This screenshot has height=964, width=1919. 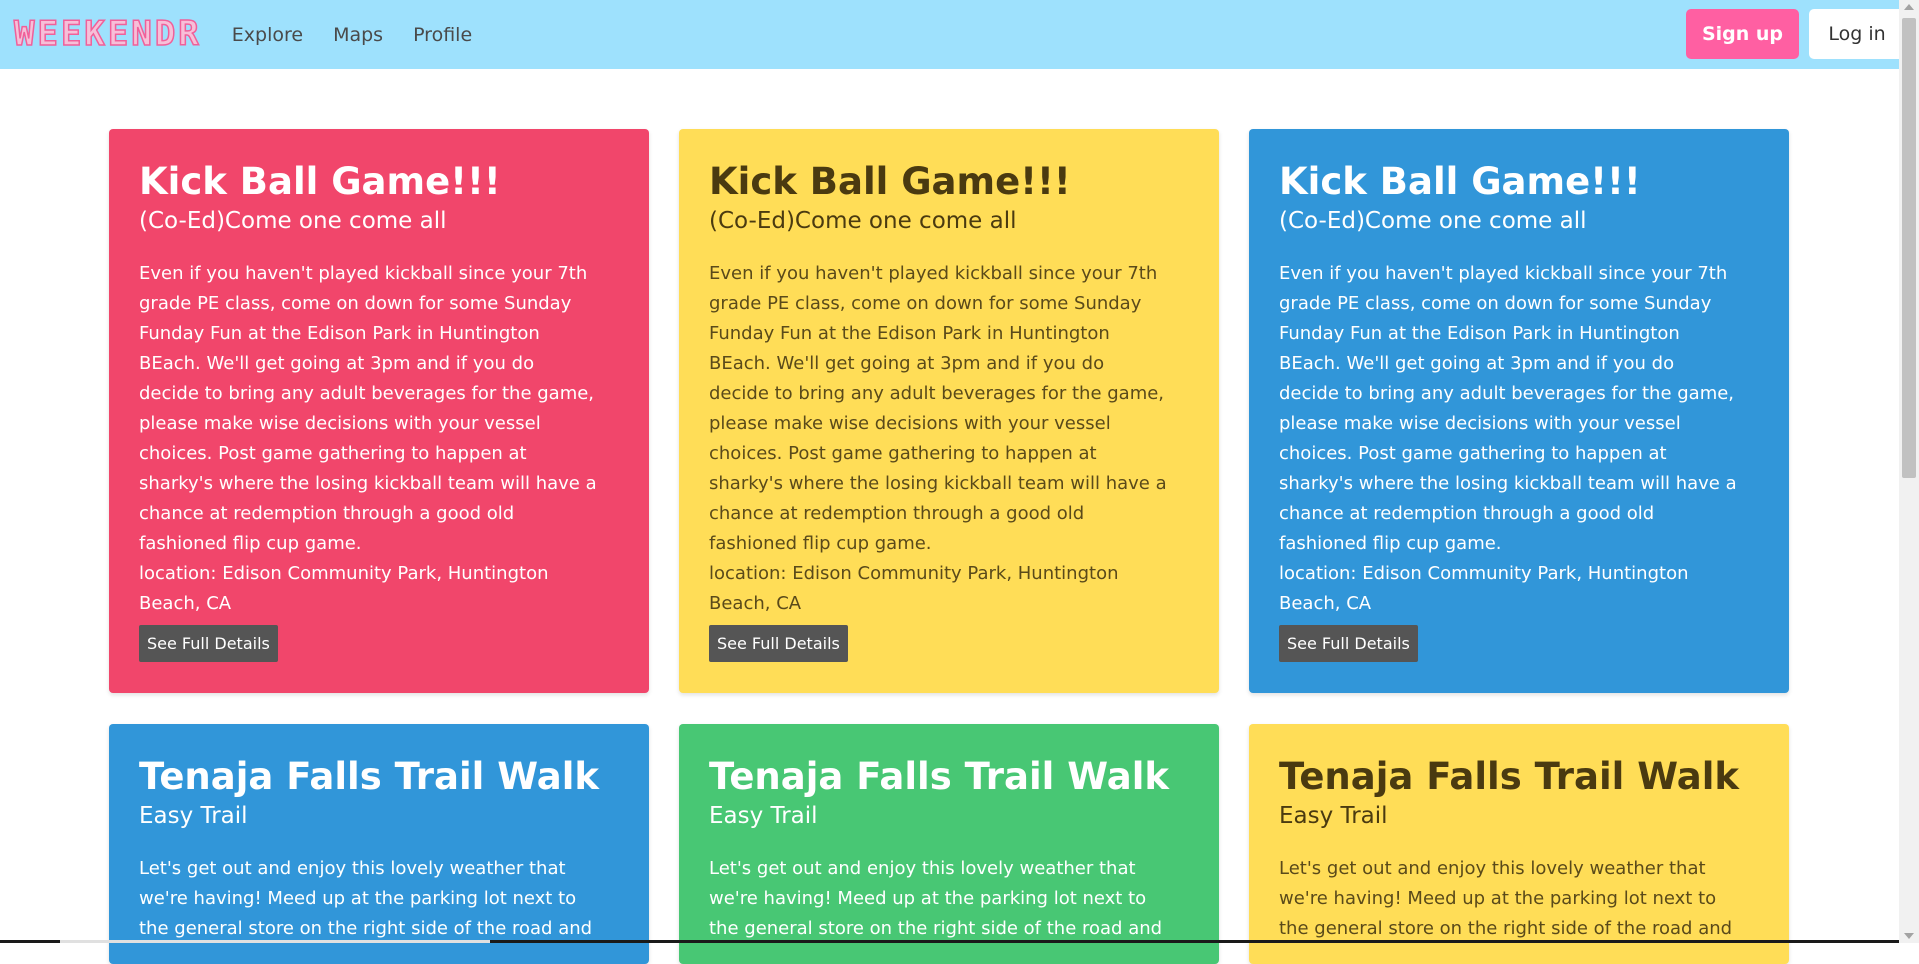 What do you see at coordinates (949, 34) in the screenshot?
I see `navbar: WEEKENDR Explore Maps Profile` at bounding box center [949, 34].